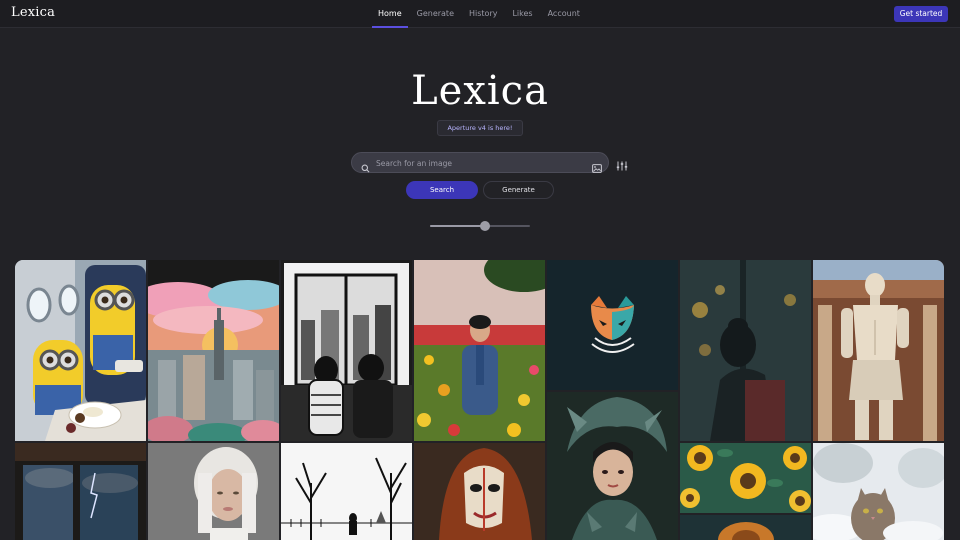  I want to click on minions-on-airplane-image, so click(80, 350).